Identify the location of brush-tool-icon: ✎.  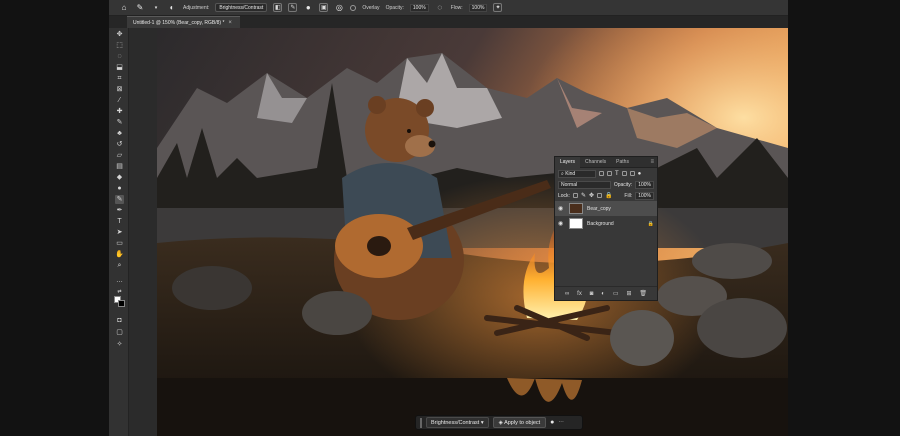
(119, 122).